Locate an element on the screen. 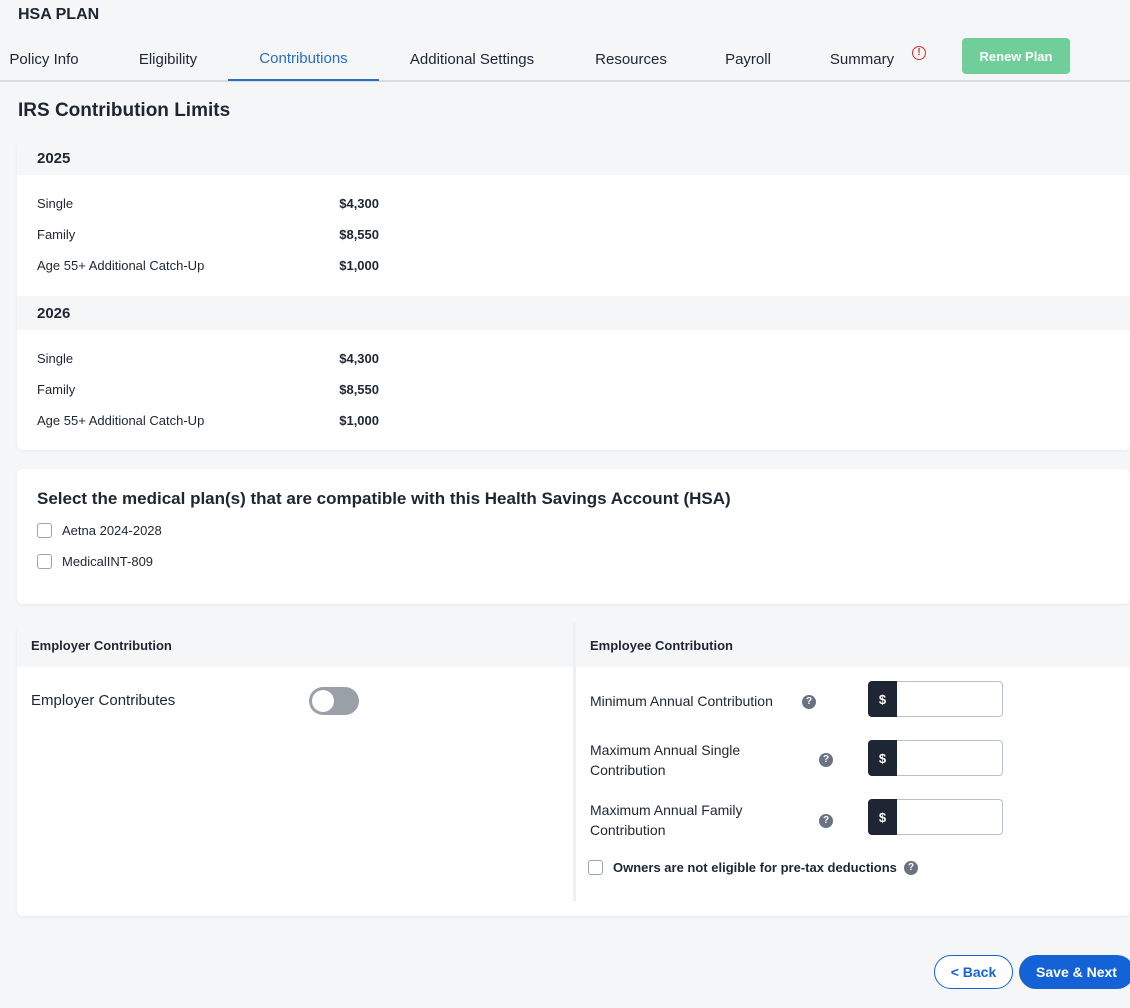  max-annual-single-contribution-field: $ is located at coordinates (935, 758).